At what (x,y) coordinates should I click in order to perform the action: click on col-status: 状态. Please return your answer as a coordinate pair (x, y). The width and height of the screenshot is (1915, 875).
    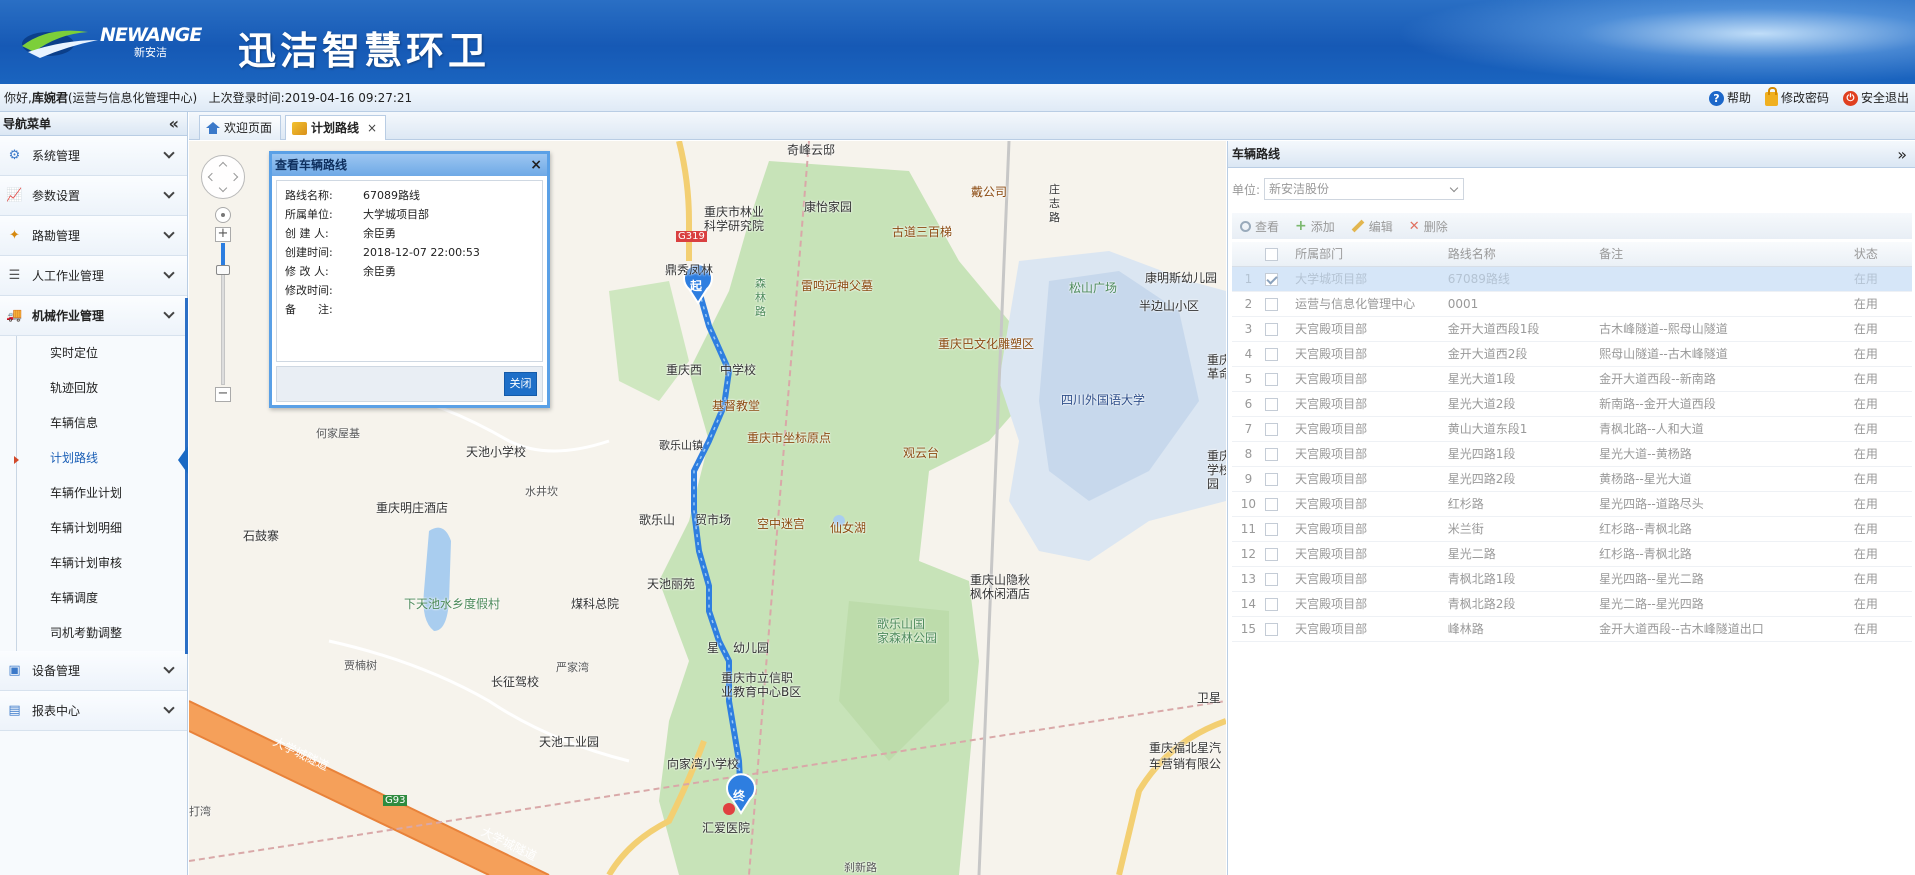
    Looking at the image, I should click on (1882, 254).